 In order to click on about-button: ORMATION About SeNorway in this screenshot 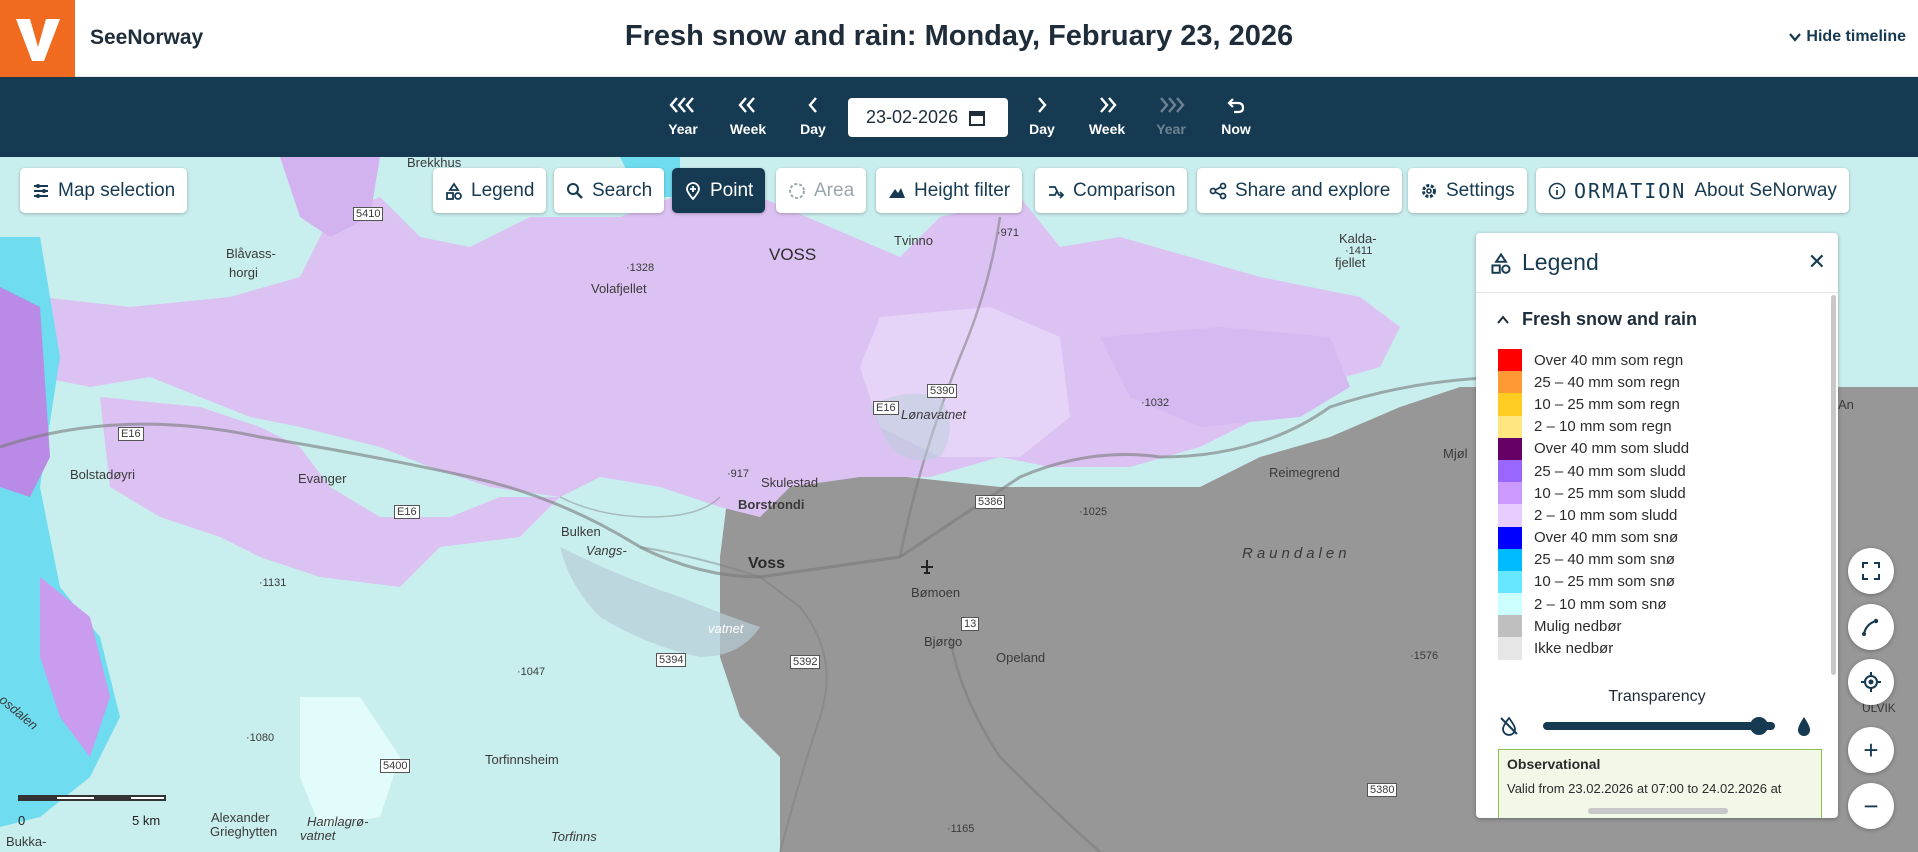, I will do `click(1692, 190)`.